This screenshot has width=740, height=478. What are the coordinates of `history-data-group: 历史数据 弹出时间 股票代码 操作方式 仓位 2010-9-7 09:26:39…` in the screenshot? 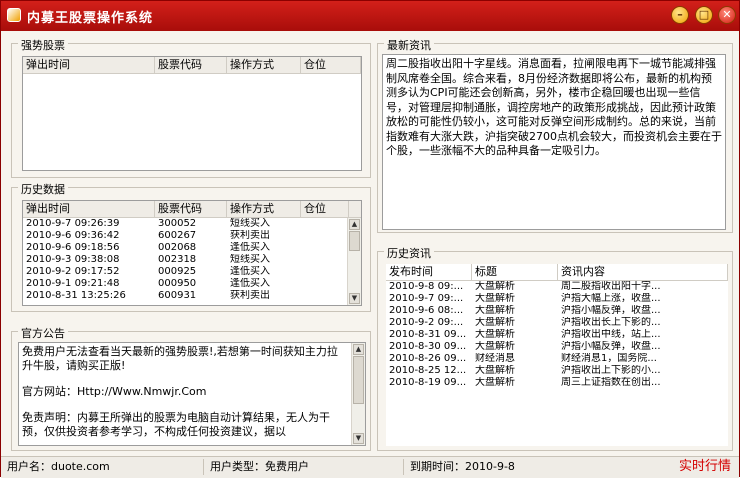 It's located at (191, 246).